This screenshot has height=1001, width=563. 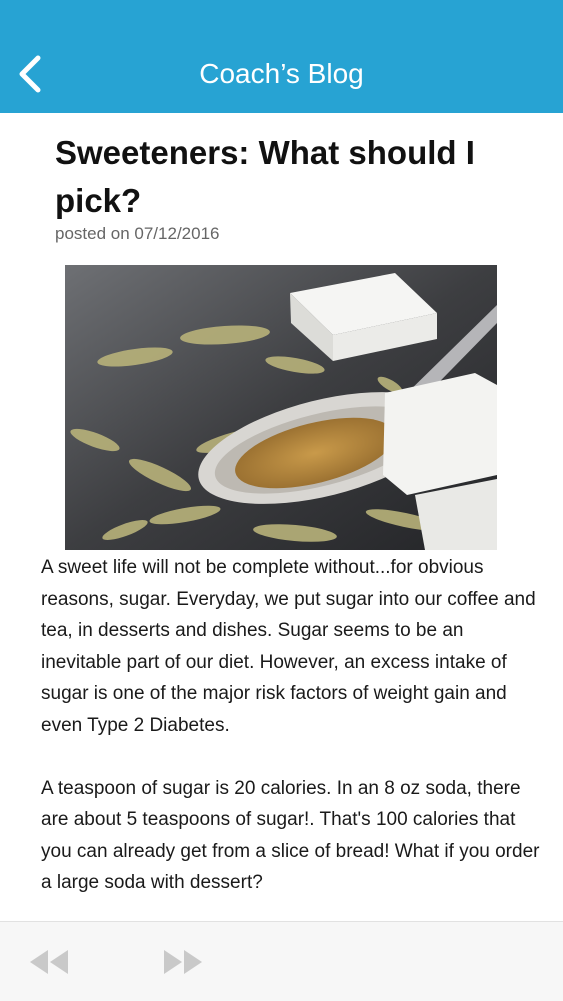 I want to click on post-title: Sweeteners: What should I pick?, so click(x=265, y=176).